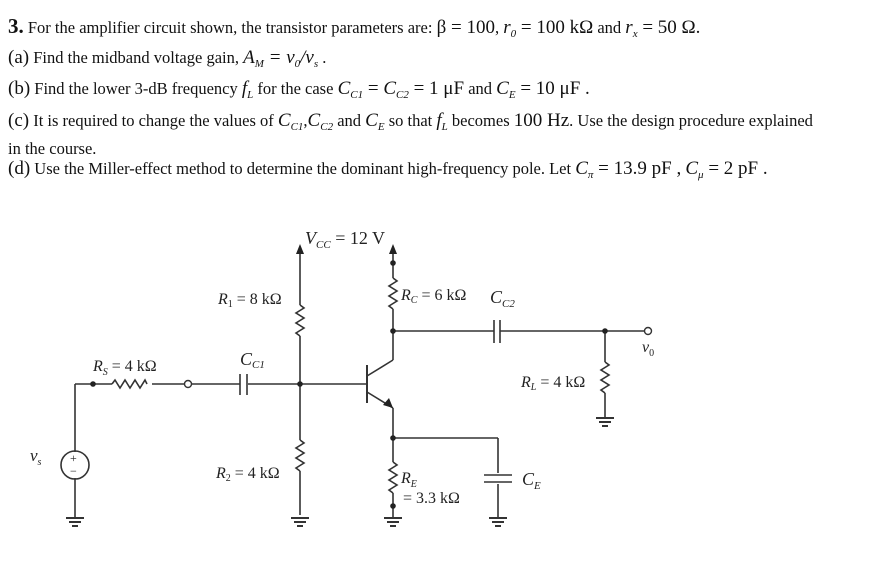  Describe the element at coordinates (188, 384) in the screenshot. I see `input-terminal` at that location.